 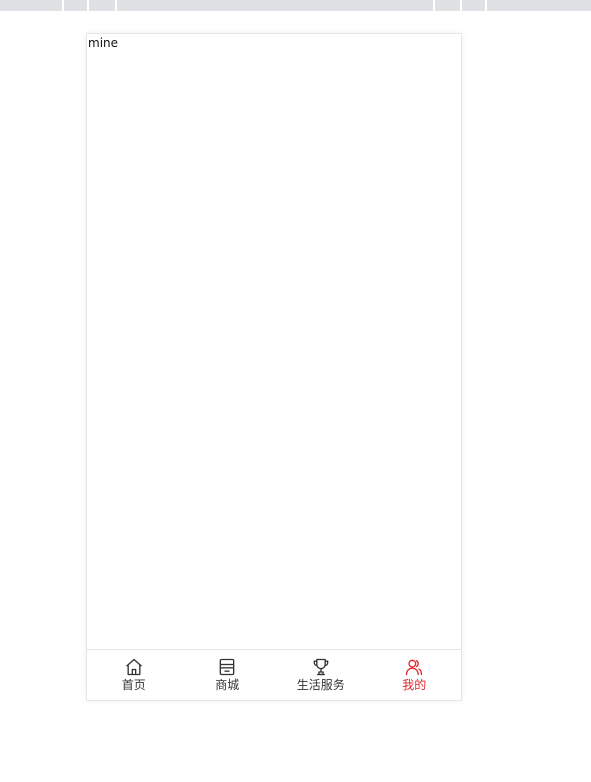 I want to click on user-icon, so click(x=414, y=667).